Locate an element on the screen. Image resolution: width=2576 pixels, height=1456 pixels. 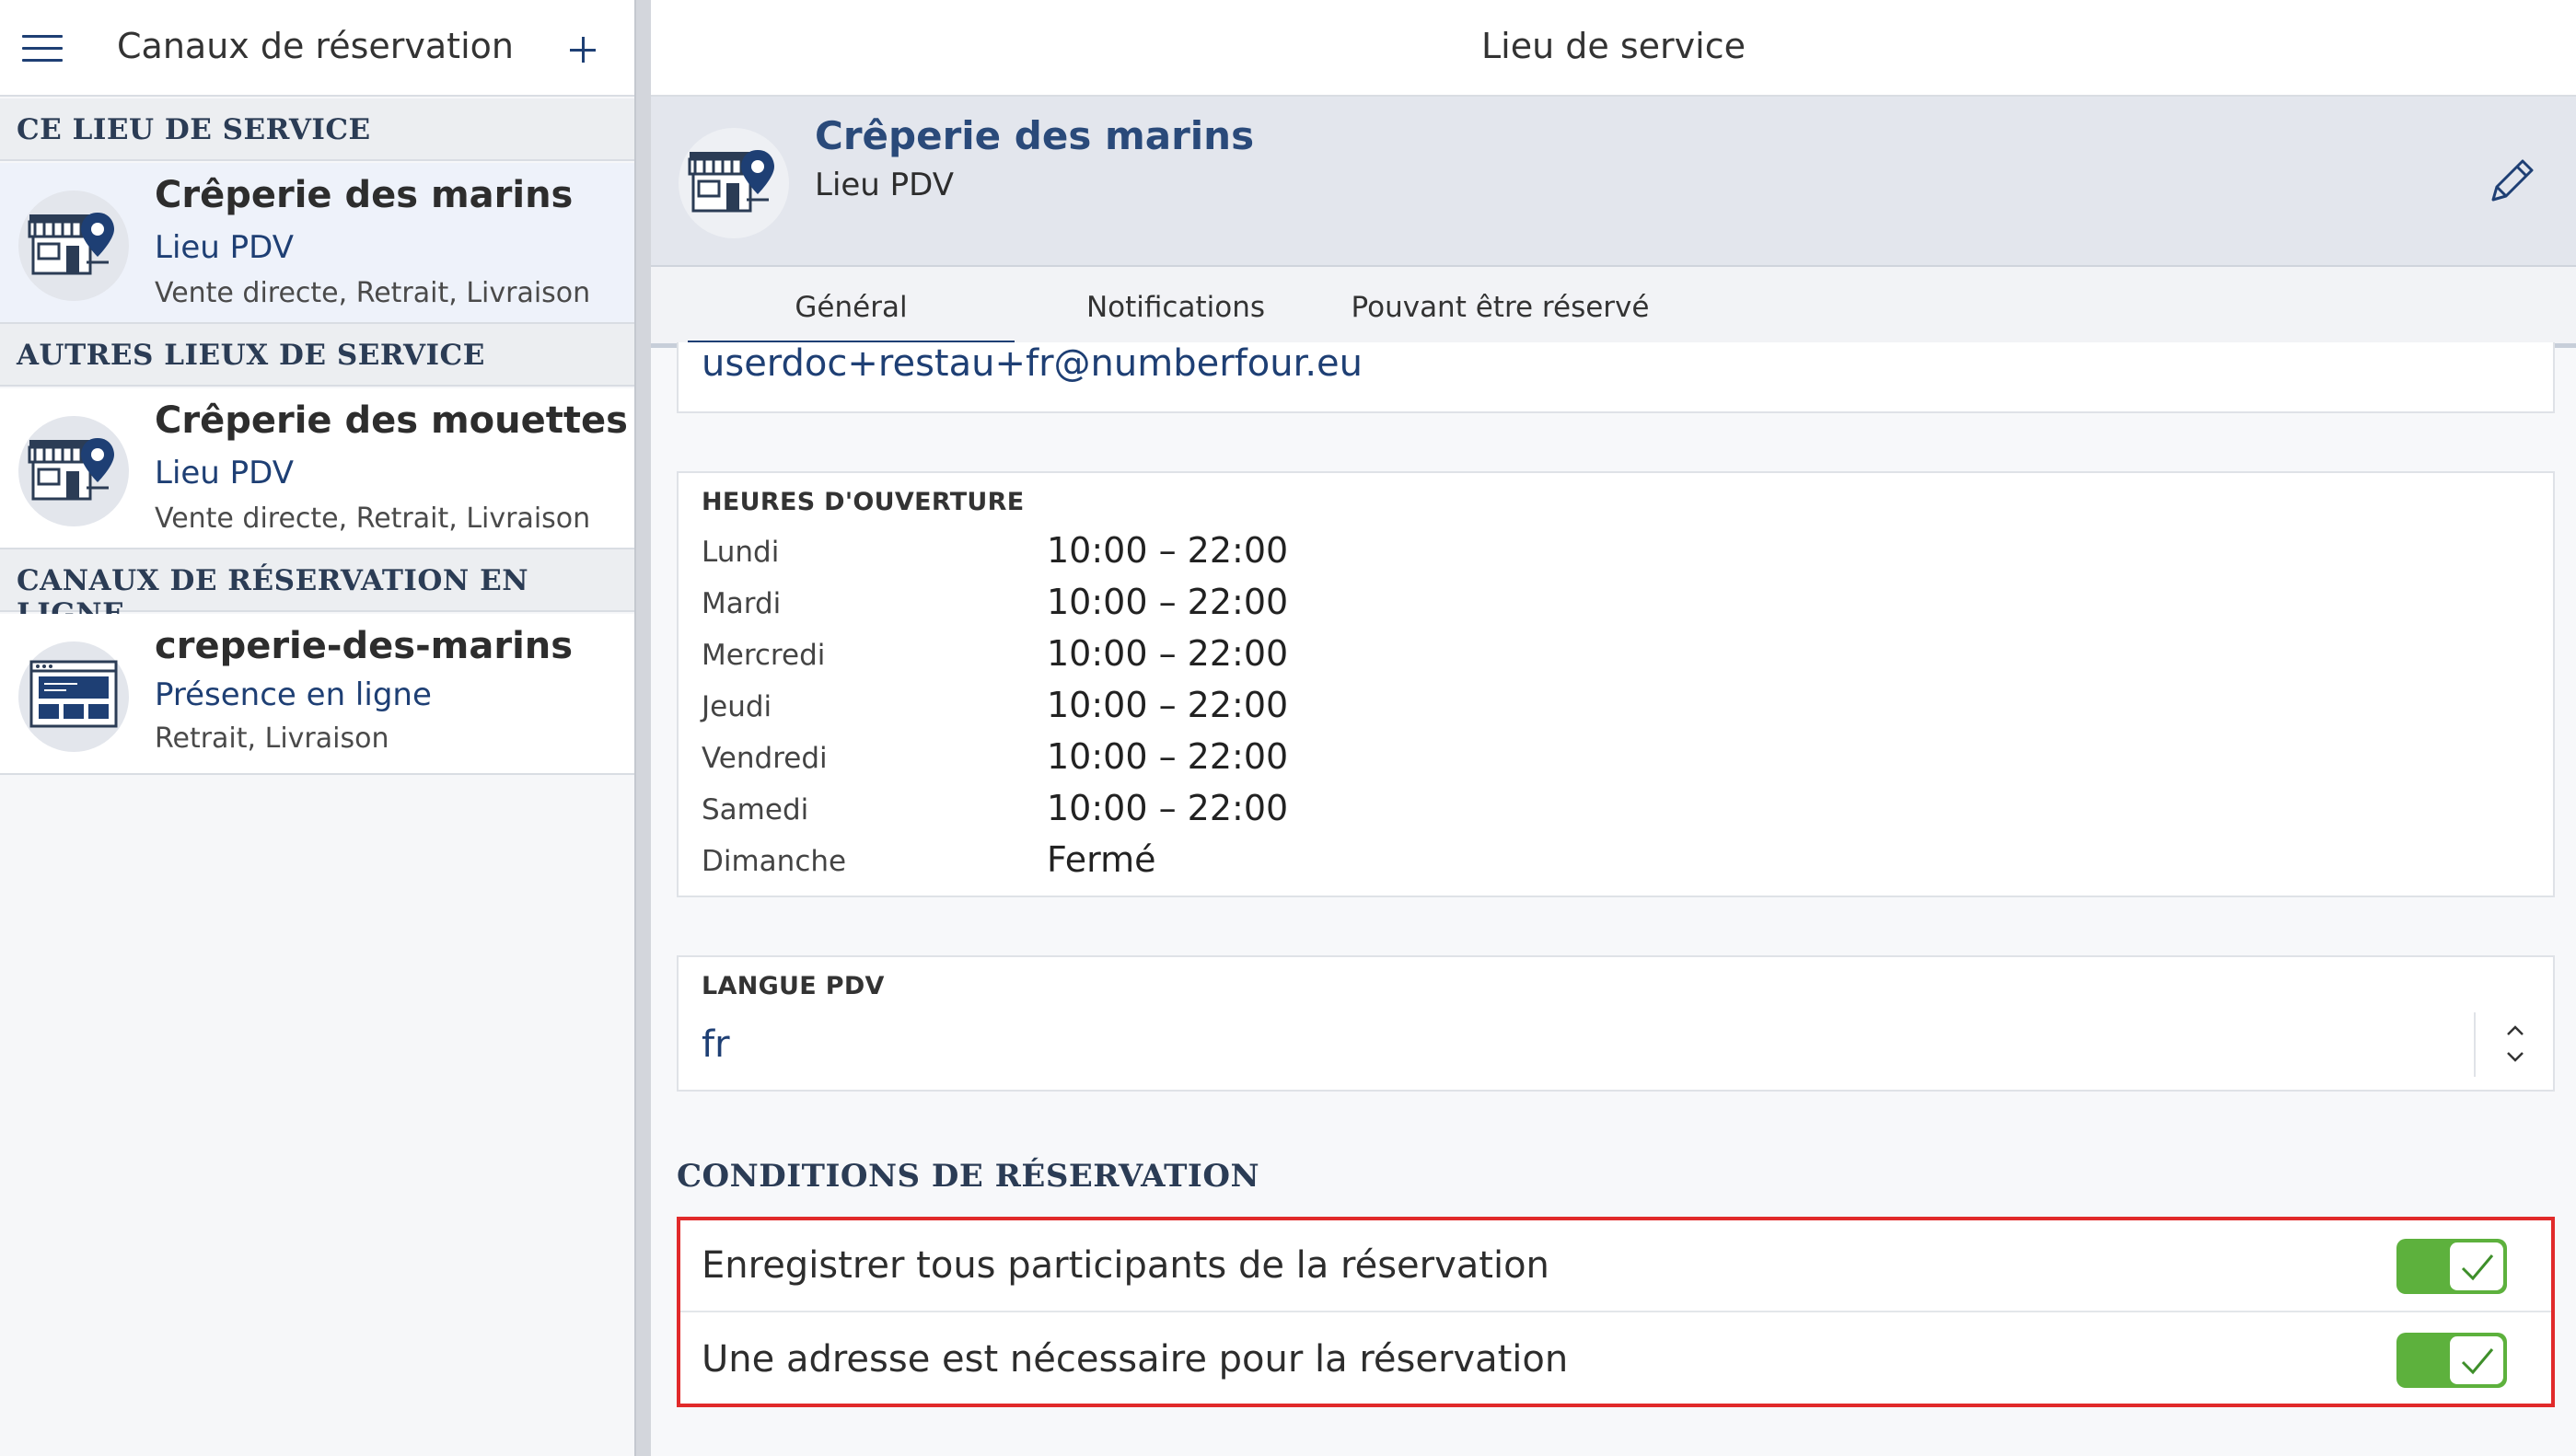
email-card: userdoc+restau+fr@numberfour.eu is located at coordinates (1616, 377).